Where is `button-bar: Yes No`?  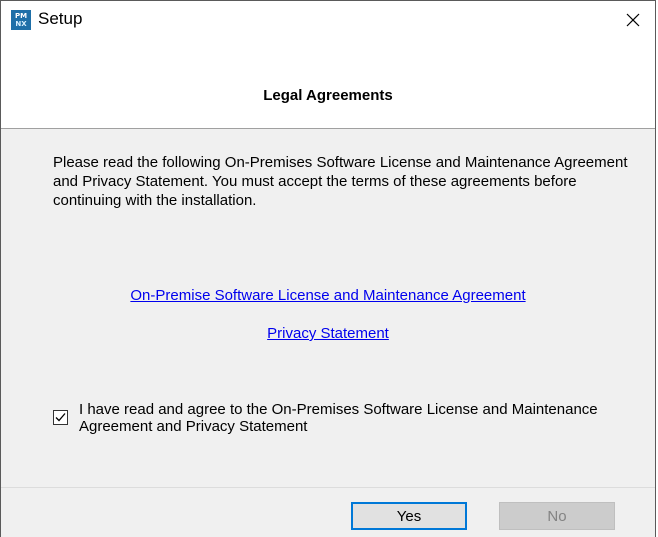
button-bar: Yes No is located at coordinates (328, 512).